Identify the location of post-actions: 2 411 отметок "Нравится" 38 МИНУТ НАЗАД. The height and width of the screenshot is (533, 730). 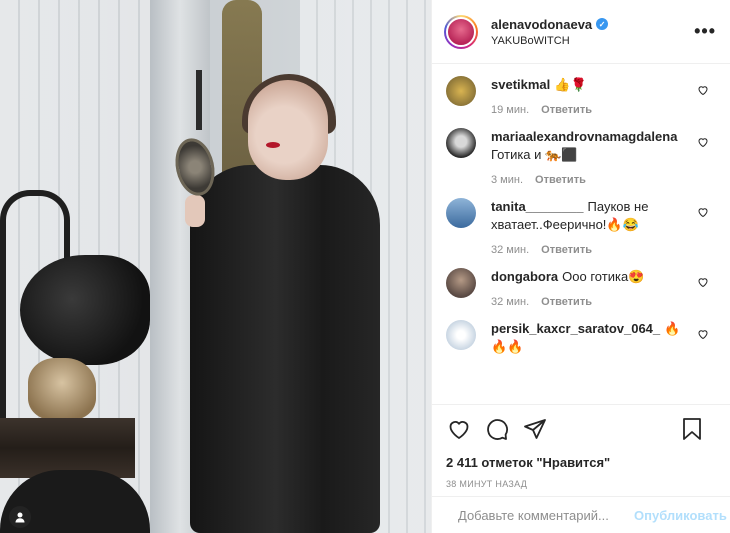
(581, 446).